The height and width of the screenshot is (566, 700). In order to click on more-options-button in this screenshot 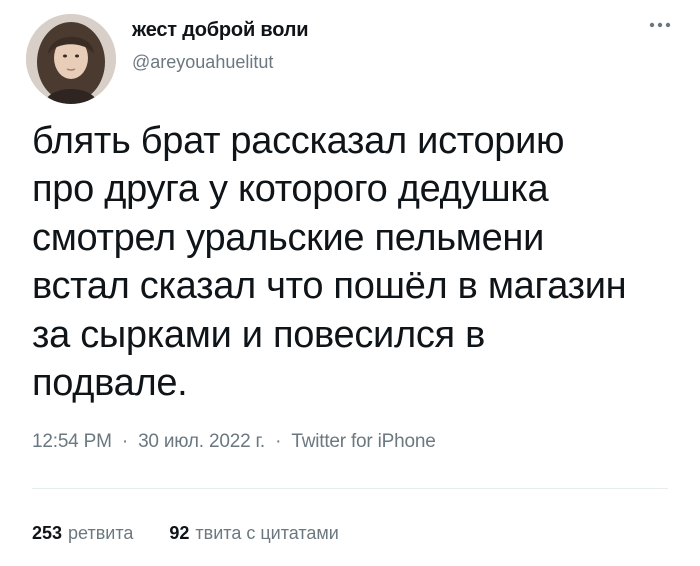, I will do `click(660, 25)`.